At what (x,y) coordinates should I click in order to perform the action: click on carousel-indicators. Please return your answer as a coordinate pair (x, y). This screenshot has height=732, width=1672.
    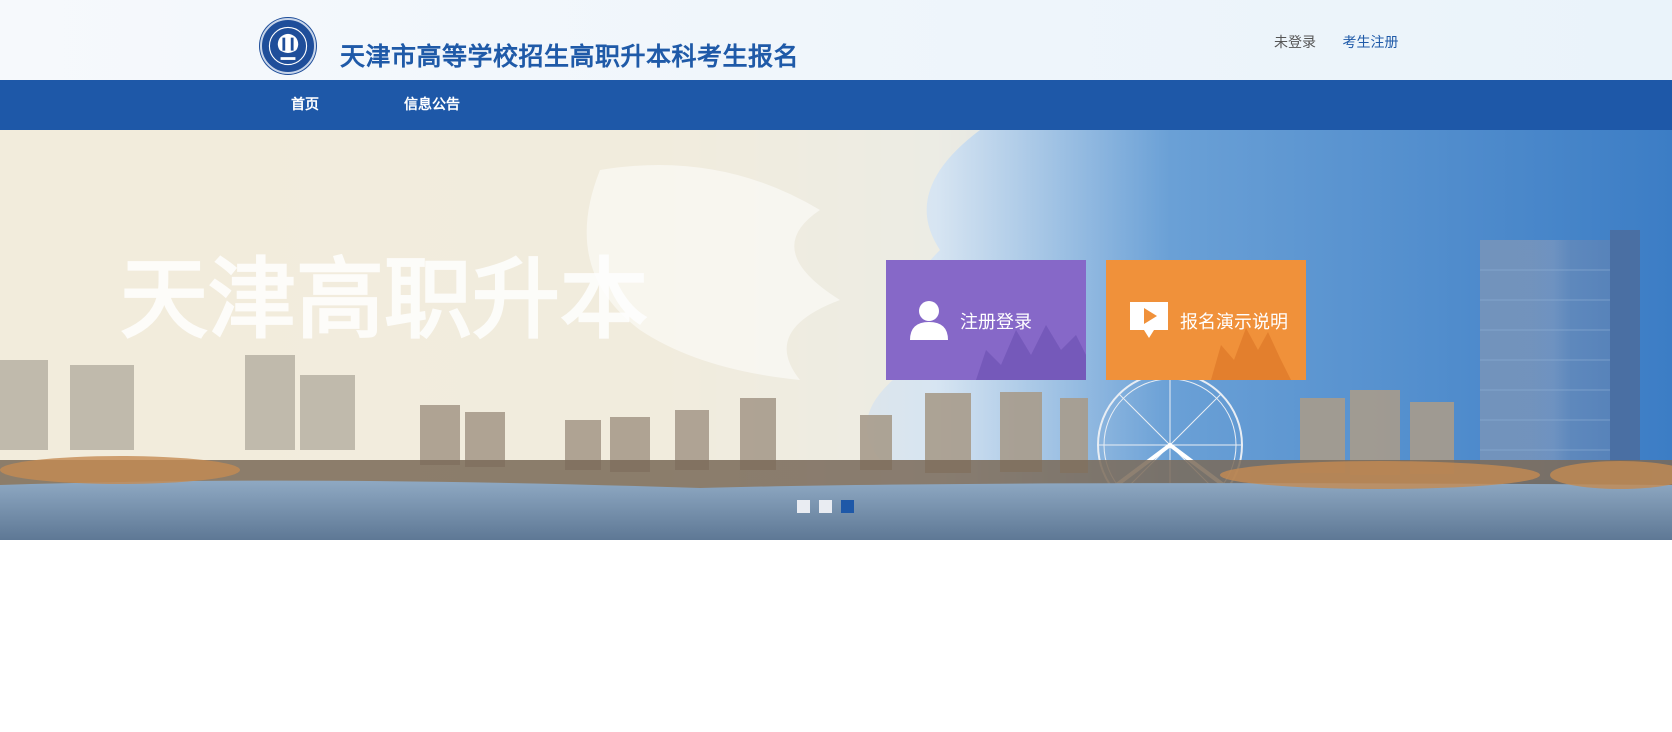
    Looking at the image, I should click on (830, 507).